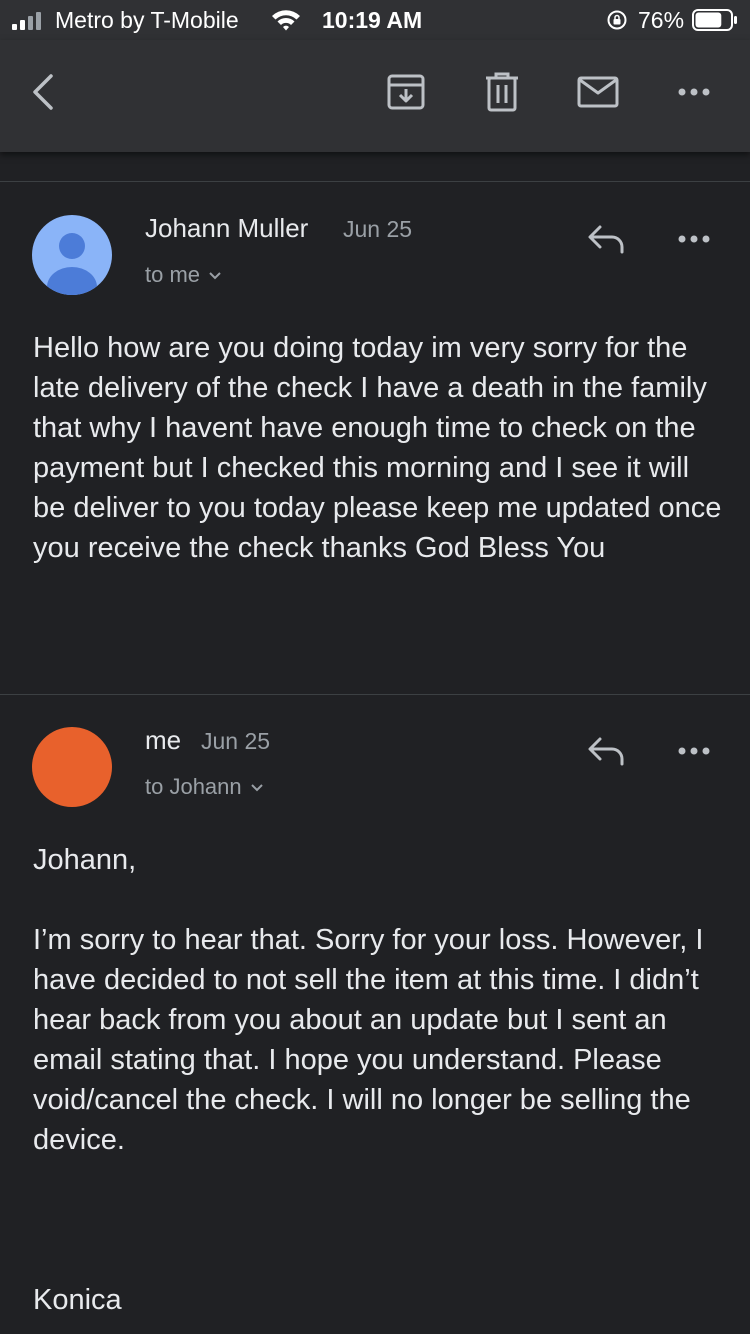 This screenshot has width=750, height=1334. Describe the element at coordinates (375, 694) in the screenshot. I see `message-divider` at that location.